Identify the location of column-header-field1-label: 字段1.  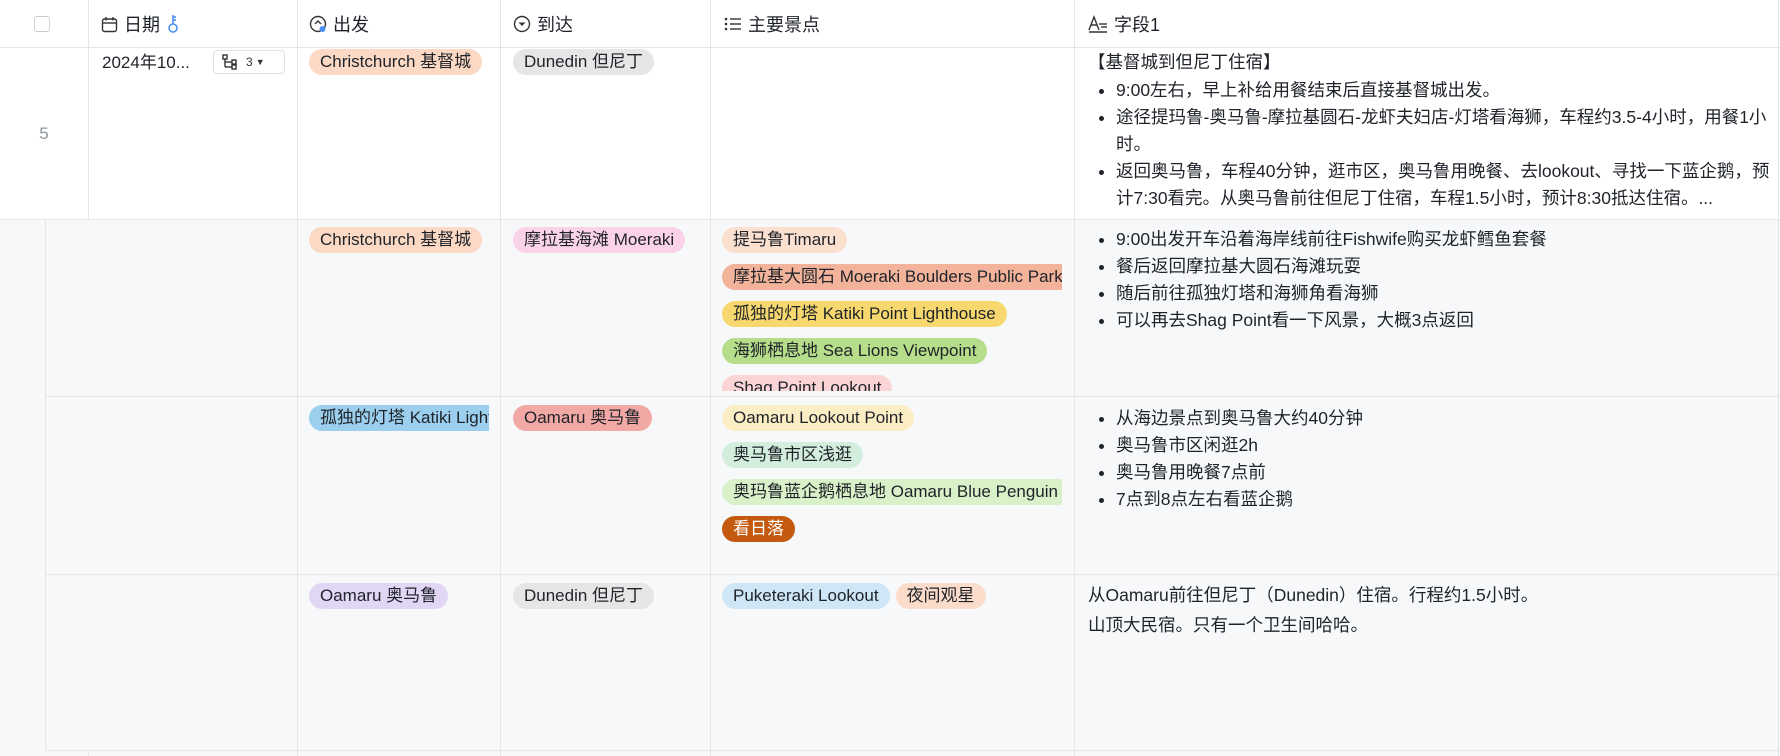
(1137, 25).